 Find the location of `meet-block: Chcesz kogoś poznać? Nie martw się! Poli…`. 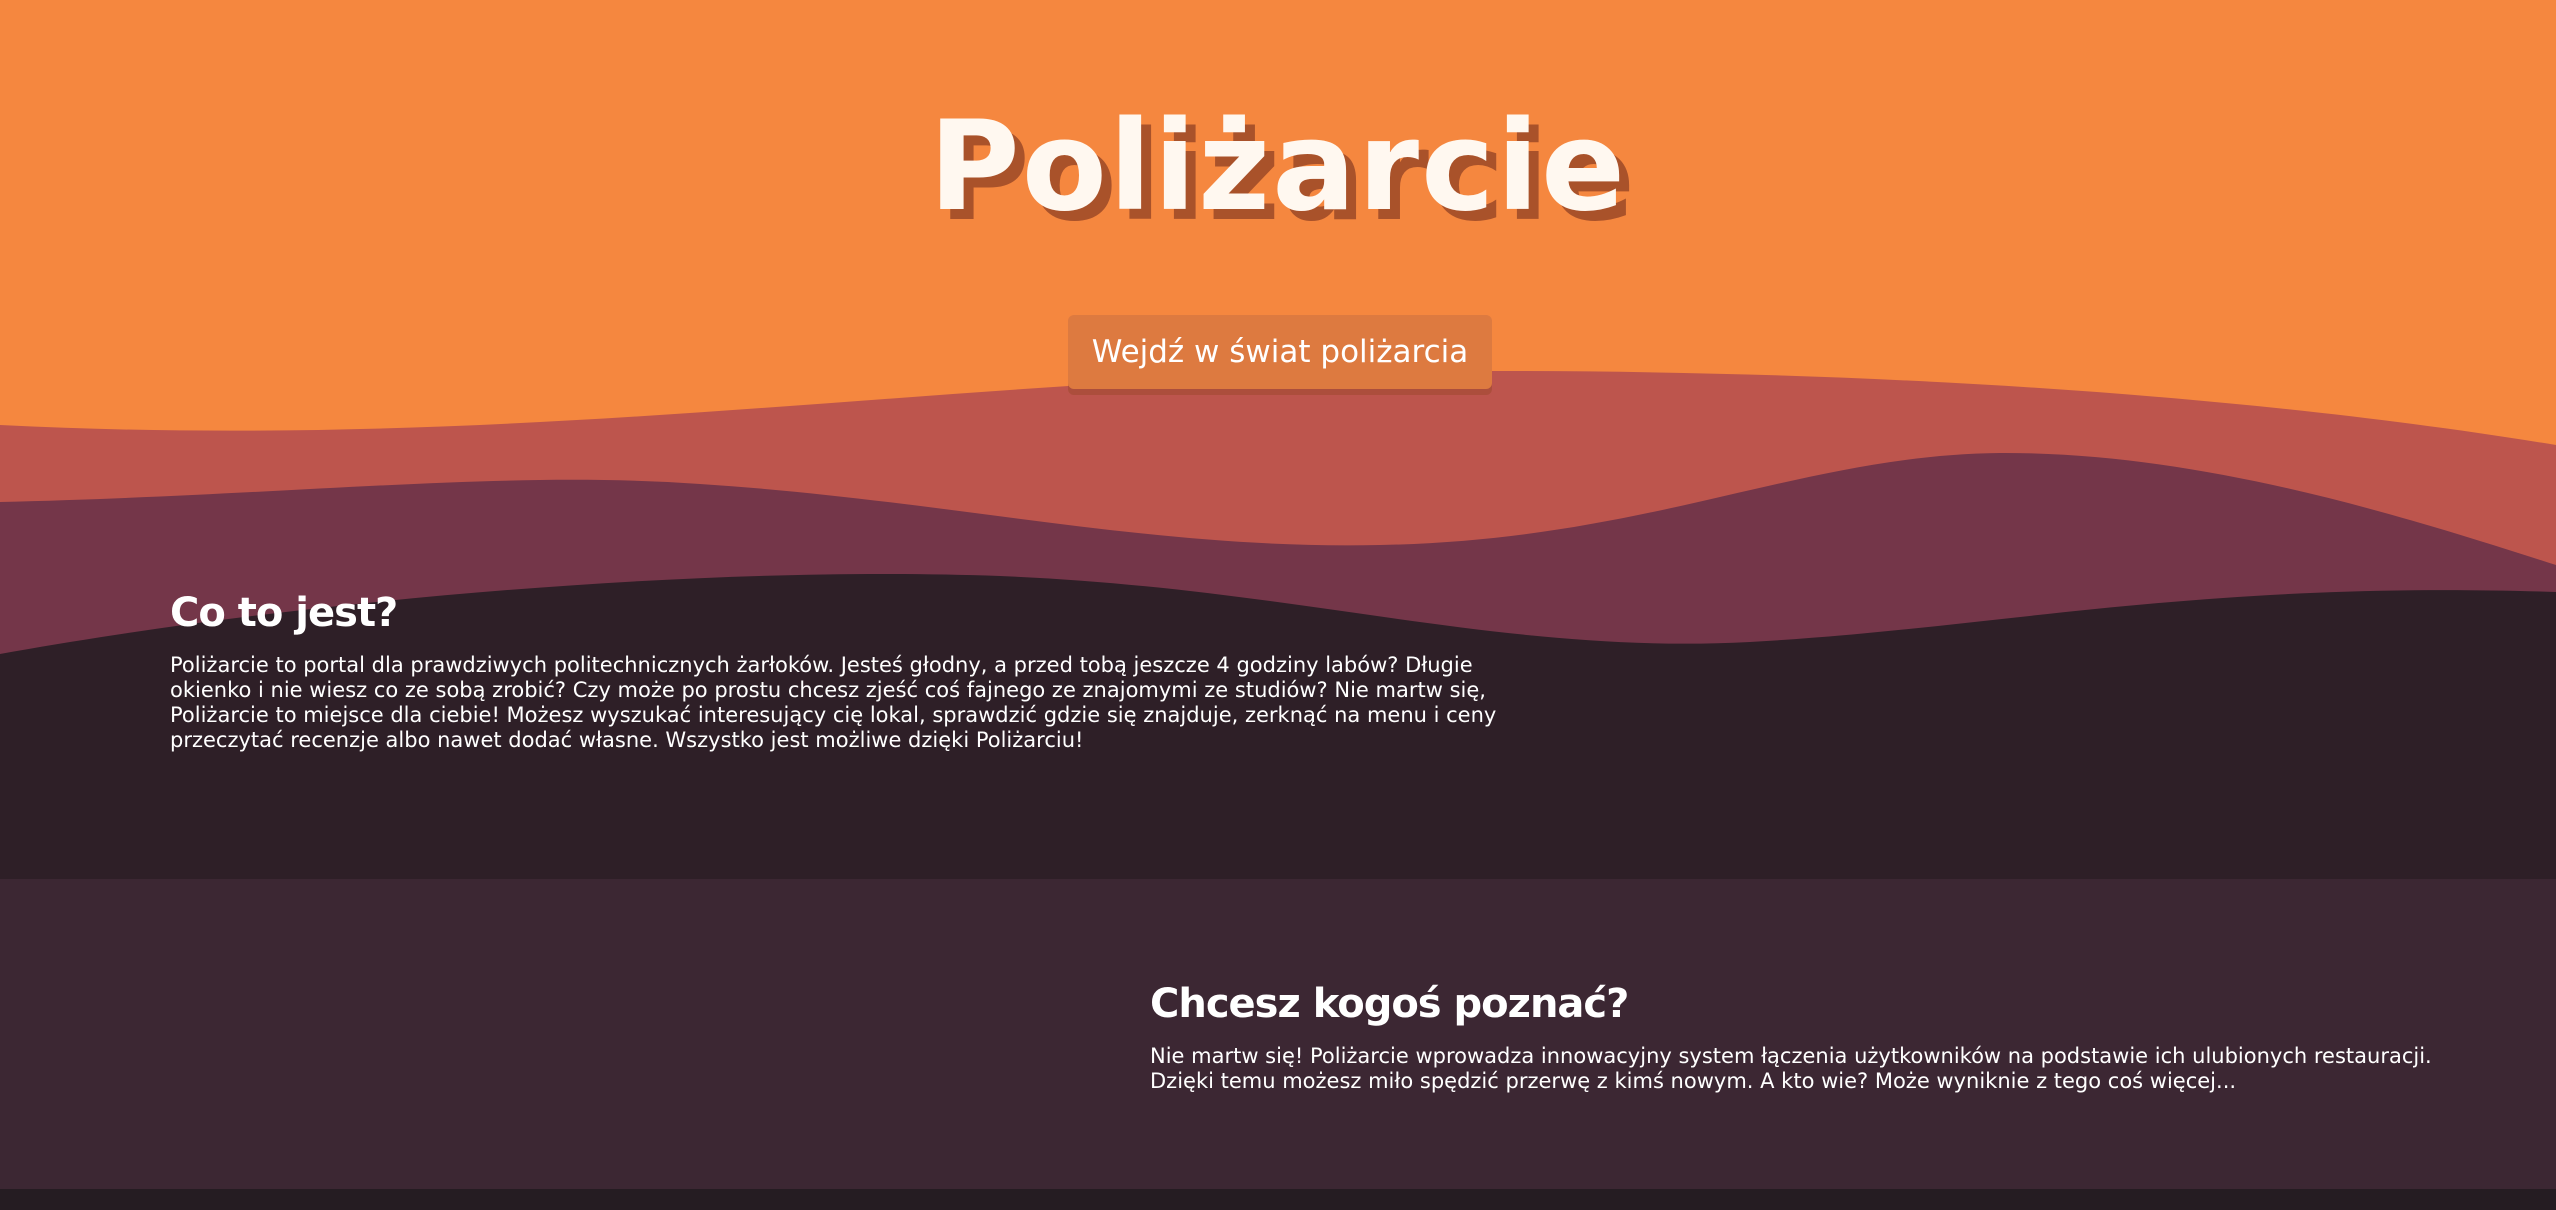

meet-block: Chcesz kogoś poznać? Nie martw się! Poli… is located at coordinates (1800, 1035).